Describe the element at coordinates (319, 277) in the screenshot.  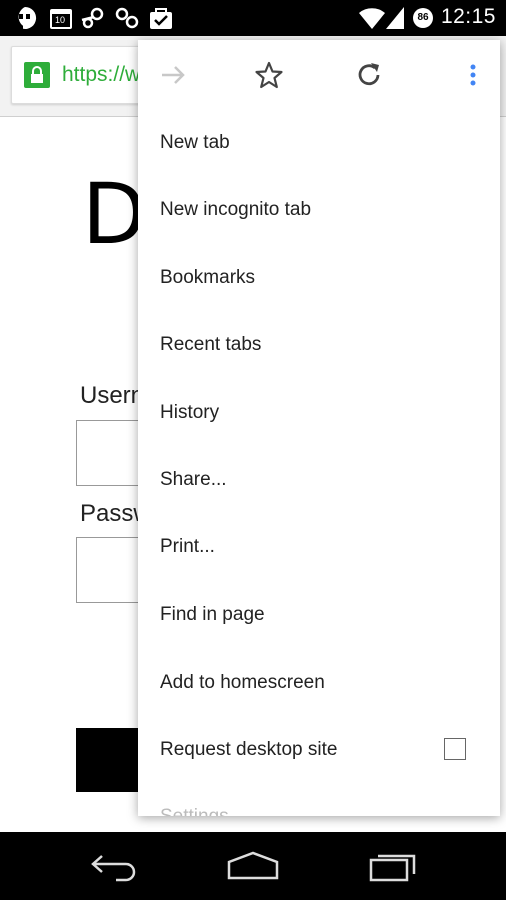
I see `menu-item-bookmarks: Bookmarks` at that location.